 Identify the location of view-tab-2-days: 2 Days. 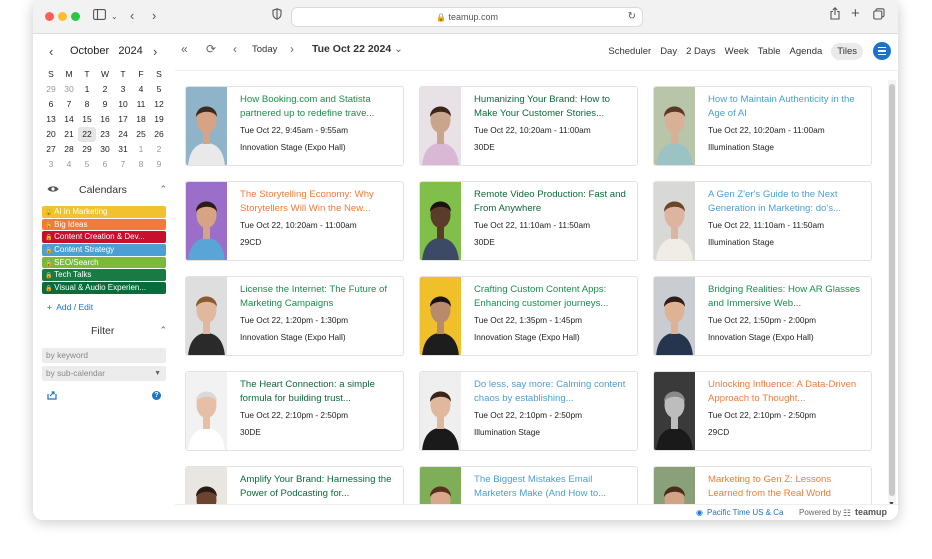
(701, 51).